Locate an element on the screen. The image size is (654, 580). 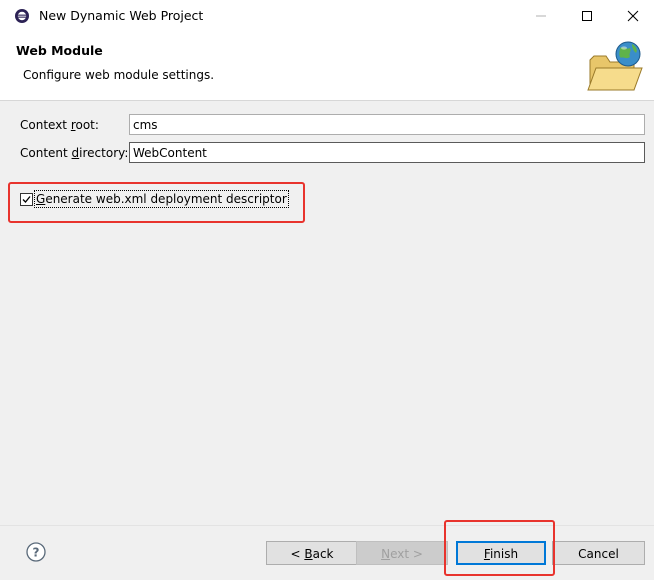
back-button-label: ack is located at coordinates (323, 554).